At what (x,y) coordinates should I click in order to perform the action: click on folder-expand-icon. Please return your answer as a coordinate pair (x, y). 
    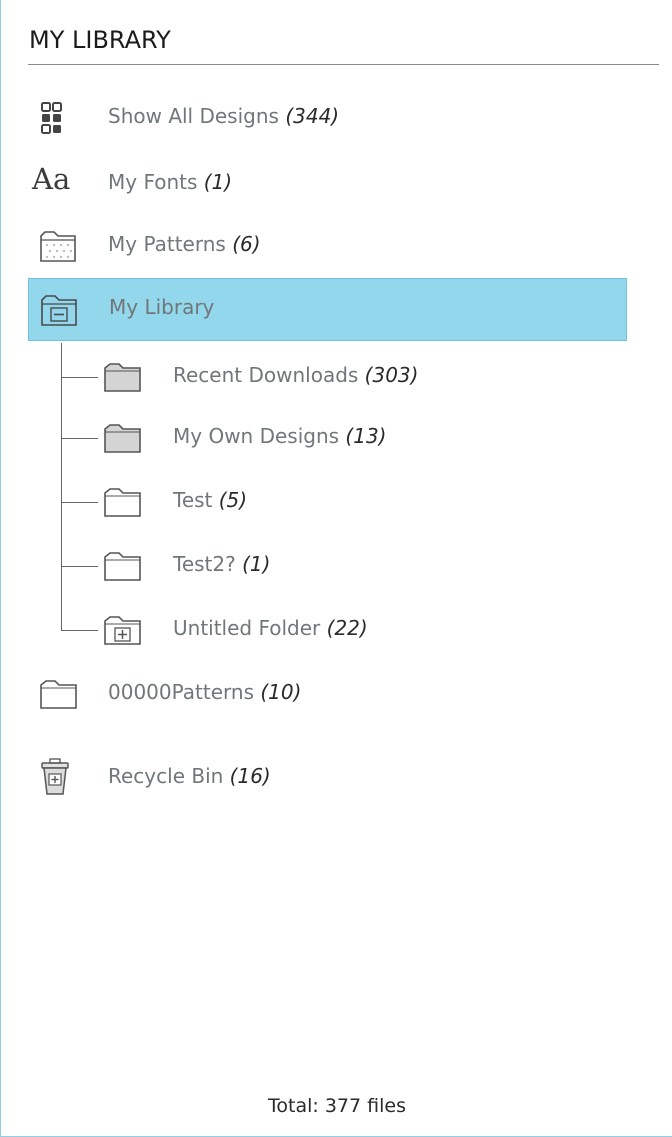
    Looking at the image, I should click on (121, 630).